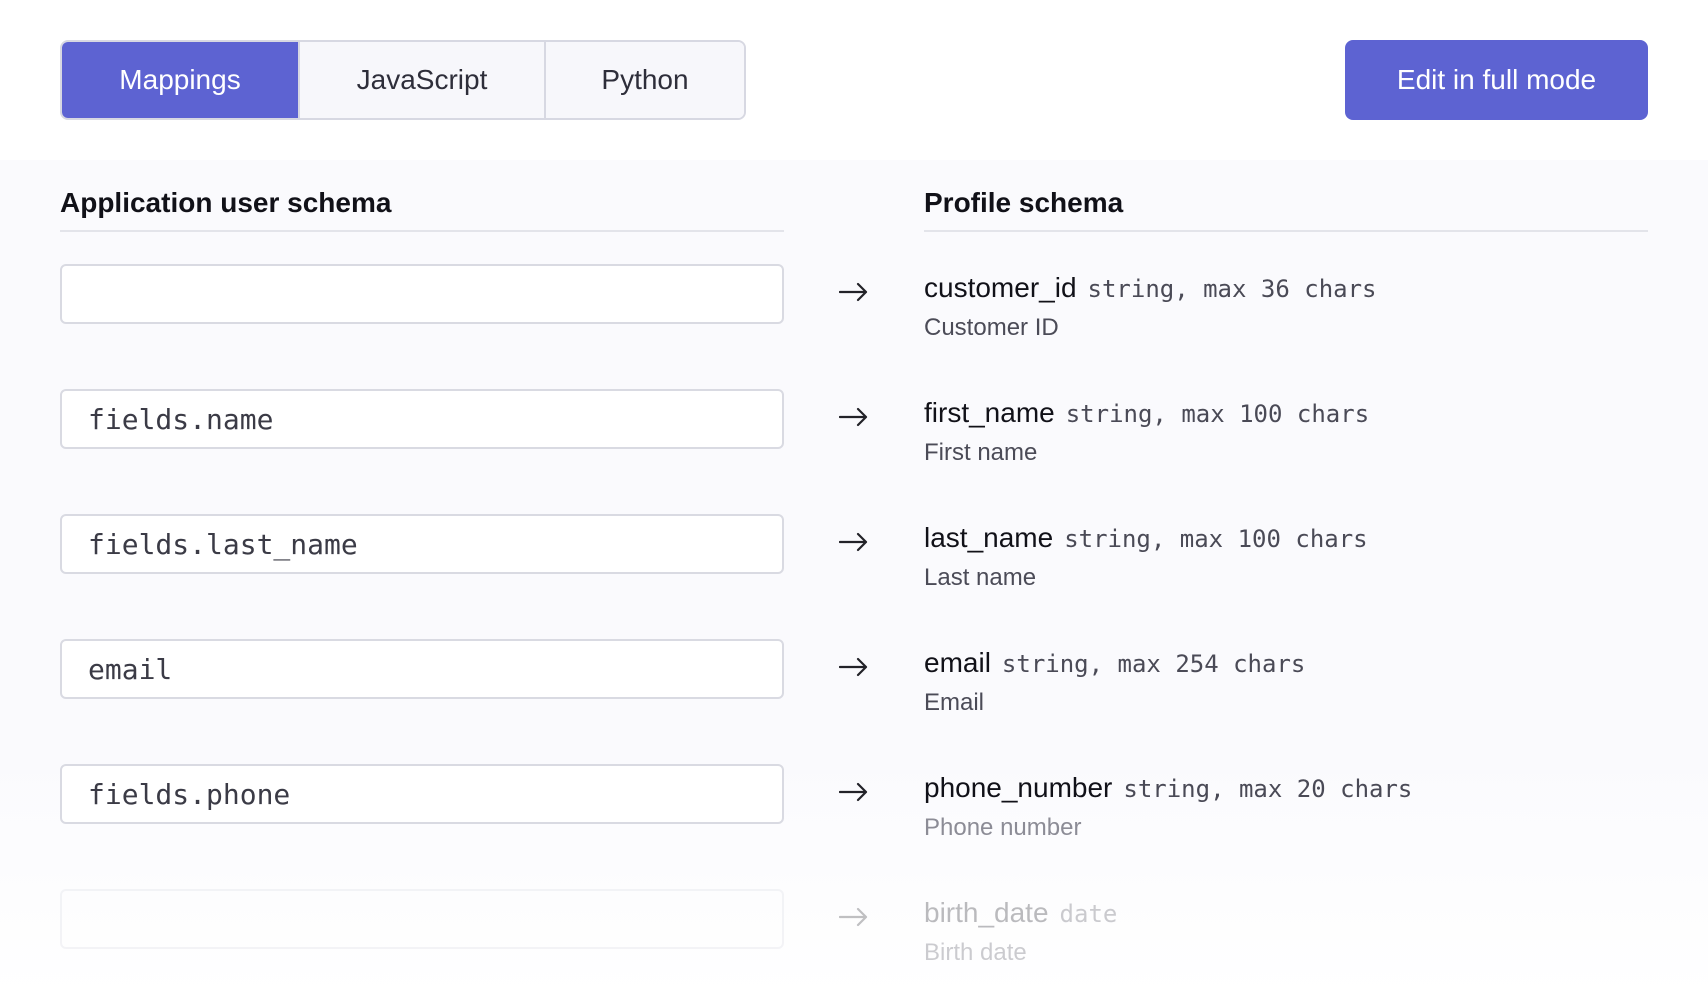 This screenshot has height=998, width=1708. Describe the element at coordinates (422, 419) in the screenshot. I see `source-field-input: fields.name` at that location.